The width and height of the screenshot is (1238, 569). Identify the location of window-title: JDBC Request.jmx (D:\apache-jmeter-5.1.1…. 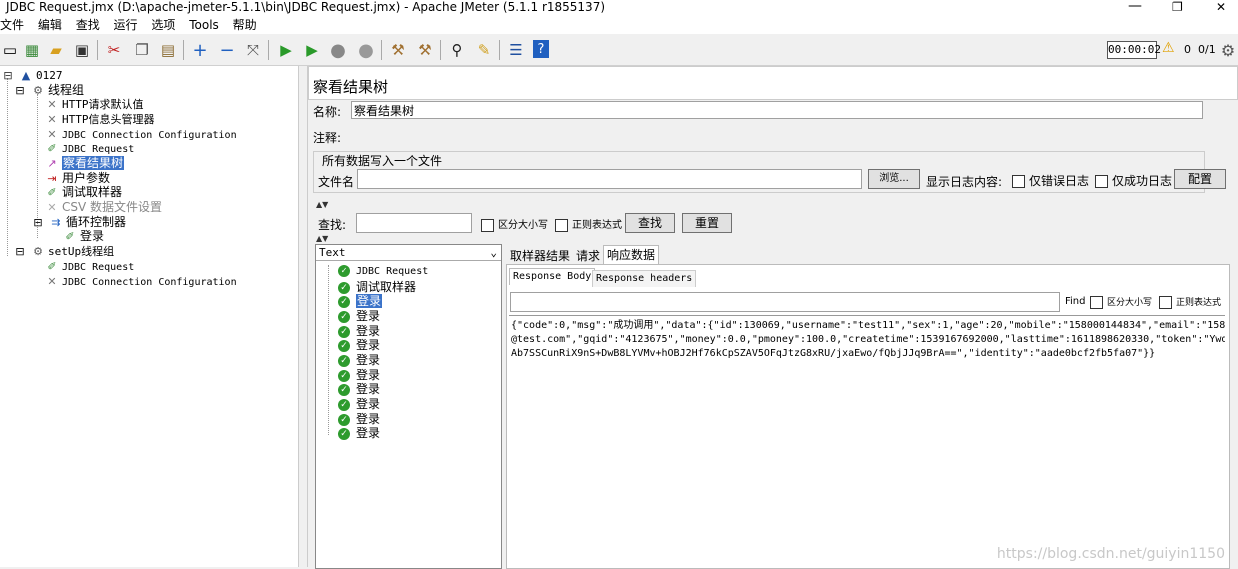
(306, 7).